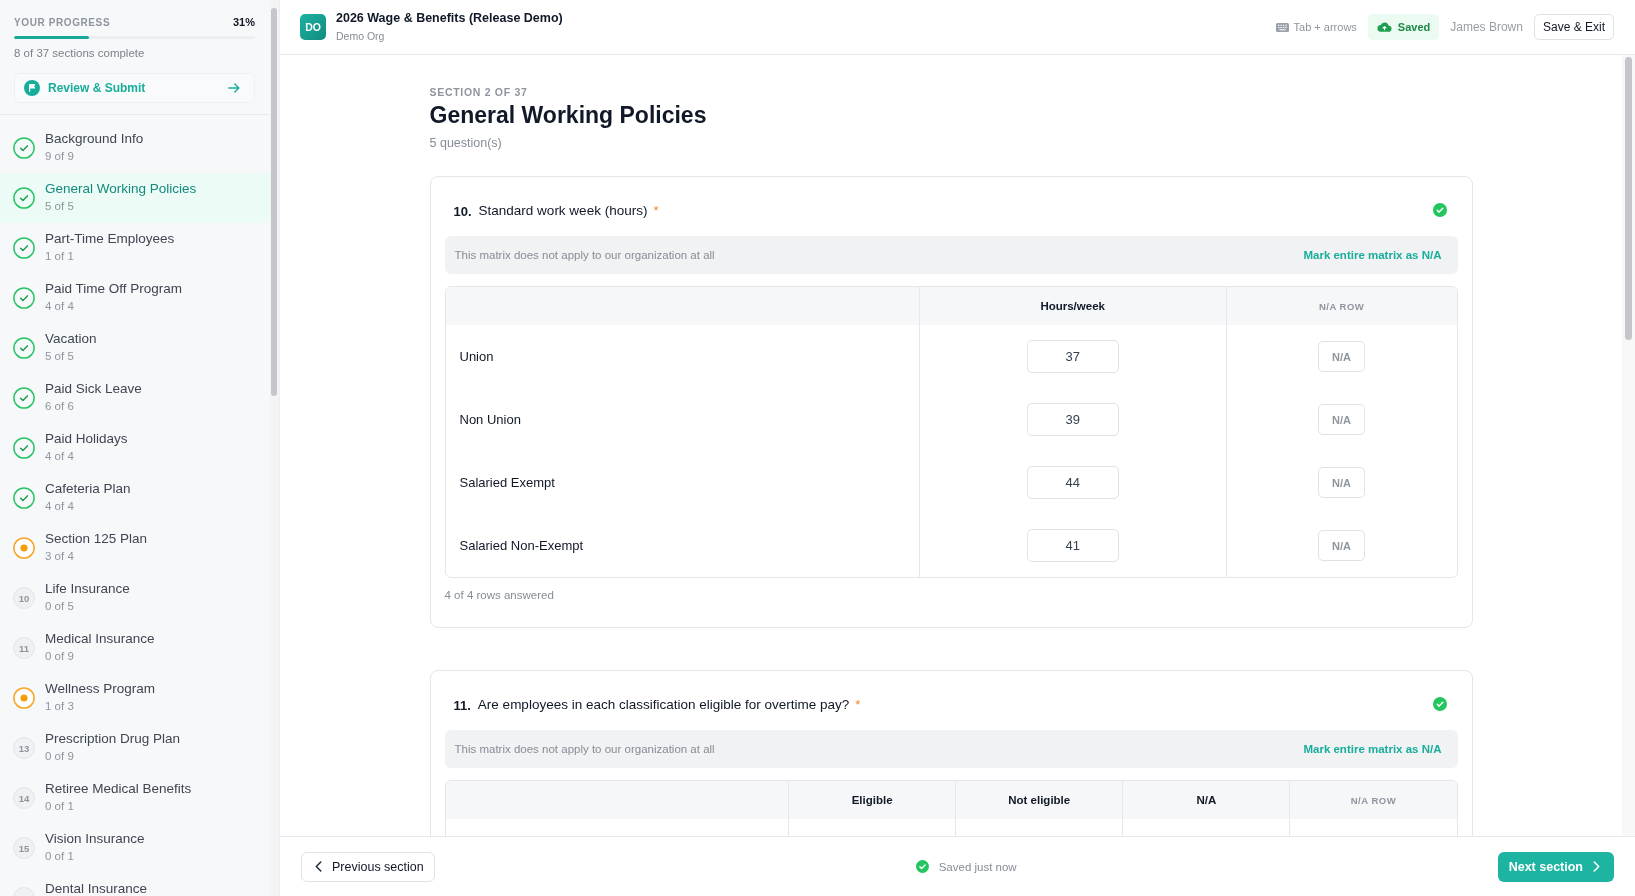 Image resolution: width=1635 pixels, height=896 pixels. I want to click on column-header: N/A, so click(1206, 800).